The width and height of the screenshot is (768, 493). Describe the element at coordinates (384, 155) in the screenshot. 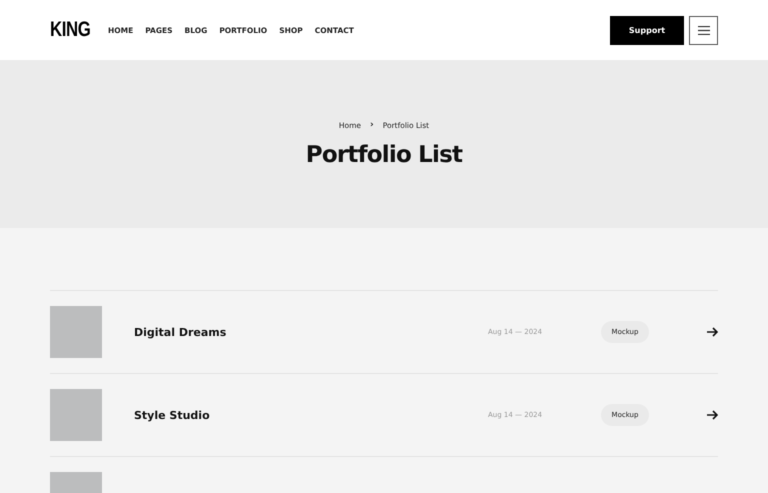

I see `page-title: Portfolio List` at that location.